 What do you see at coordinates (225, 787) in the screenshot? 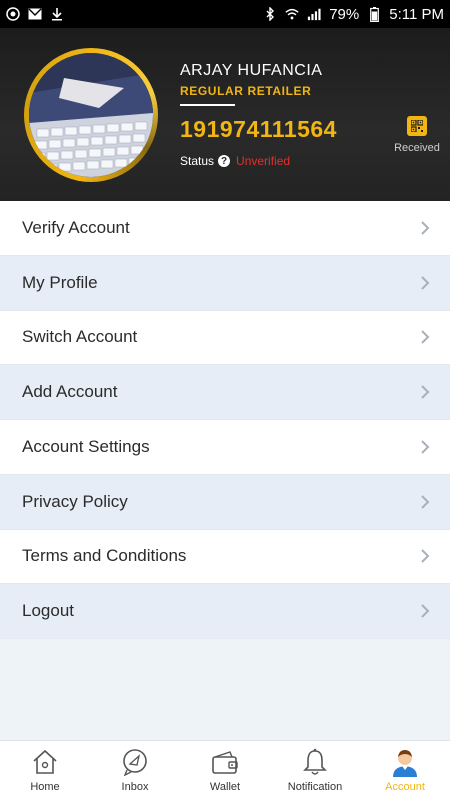
I see `nav-wallet-label: Wallet` at bounding box center [225, 787].